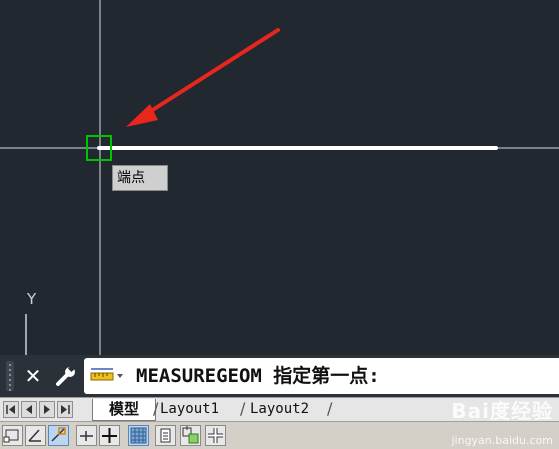  I want to click on watermark-brand: Bai度经验, so click(502, 411).